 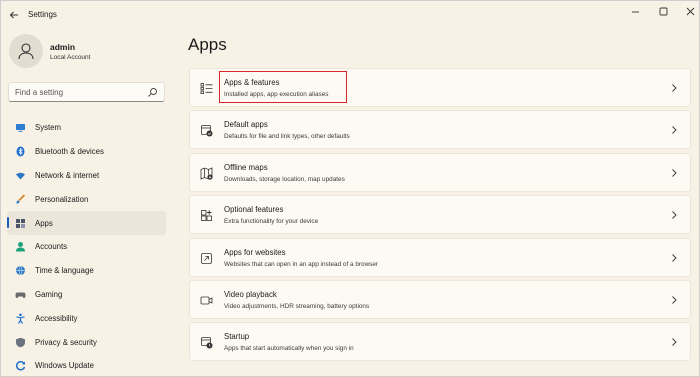 What do you see at coordinates (80, 92) in the screenshot?
I see `search-input` at bounding box center [80, 92].